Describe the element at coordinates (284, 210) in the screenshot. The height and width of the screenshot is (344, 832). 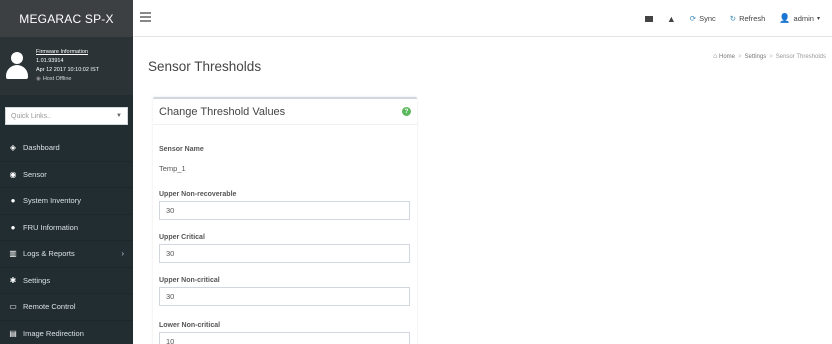
I see `upper-non-recoverable-input` at that location.